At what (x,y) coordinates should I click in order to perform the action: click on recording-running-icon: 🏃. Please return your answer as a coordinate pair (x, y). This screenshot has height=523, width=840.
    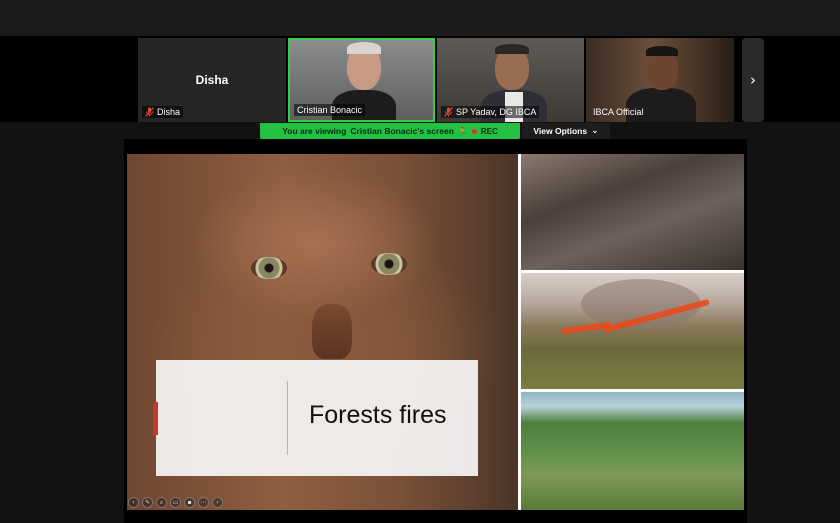
    Looking at the image, I should click on (462, 131).